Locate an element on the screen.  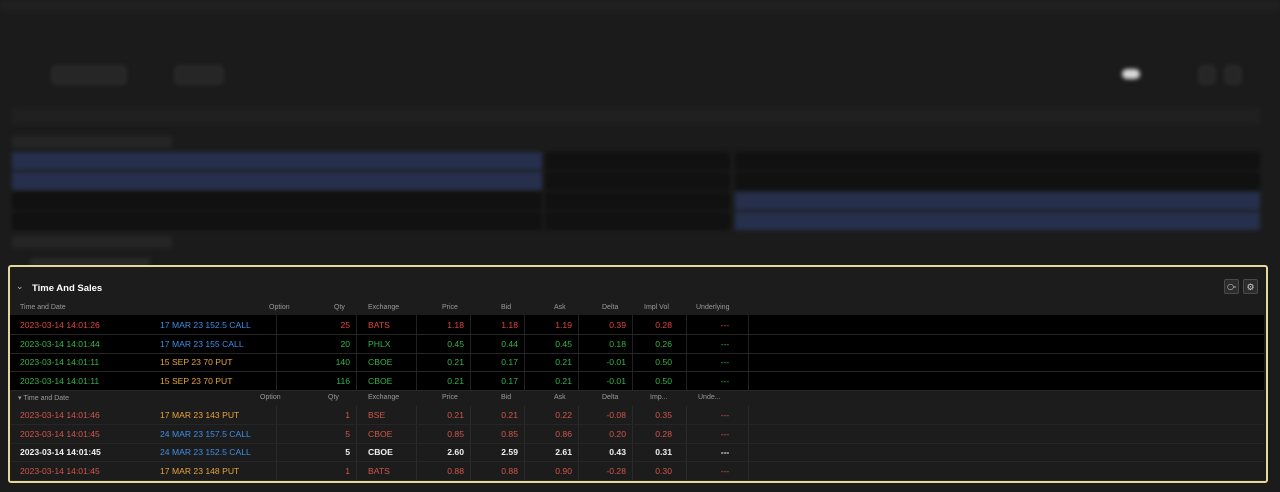
cell-ask: 0.21 is located at coordinates (563, 362).